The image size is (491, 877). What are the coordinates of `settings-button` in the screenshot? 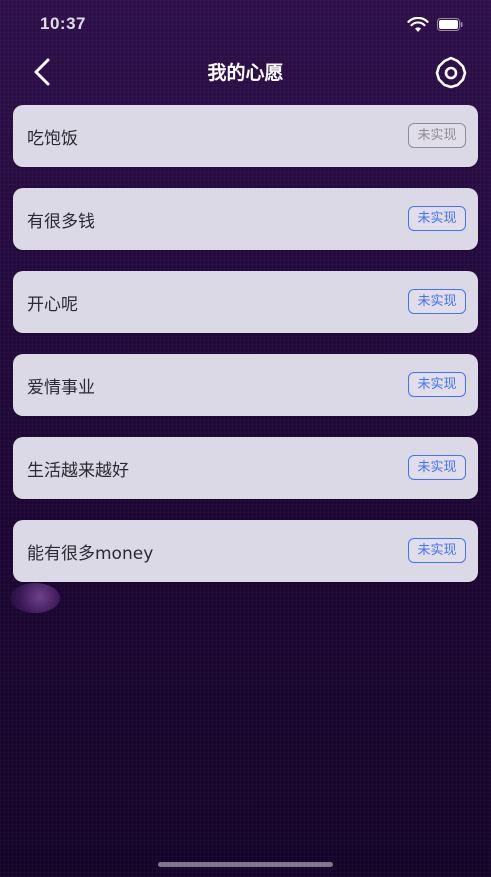 It's located at (451, 73).